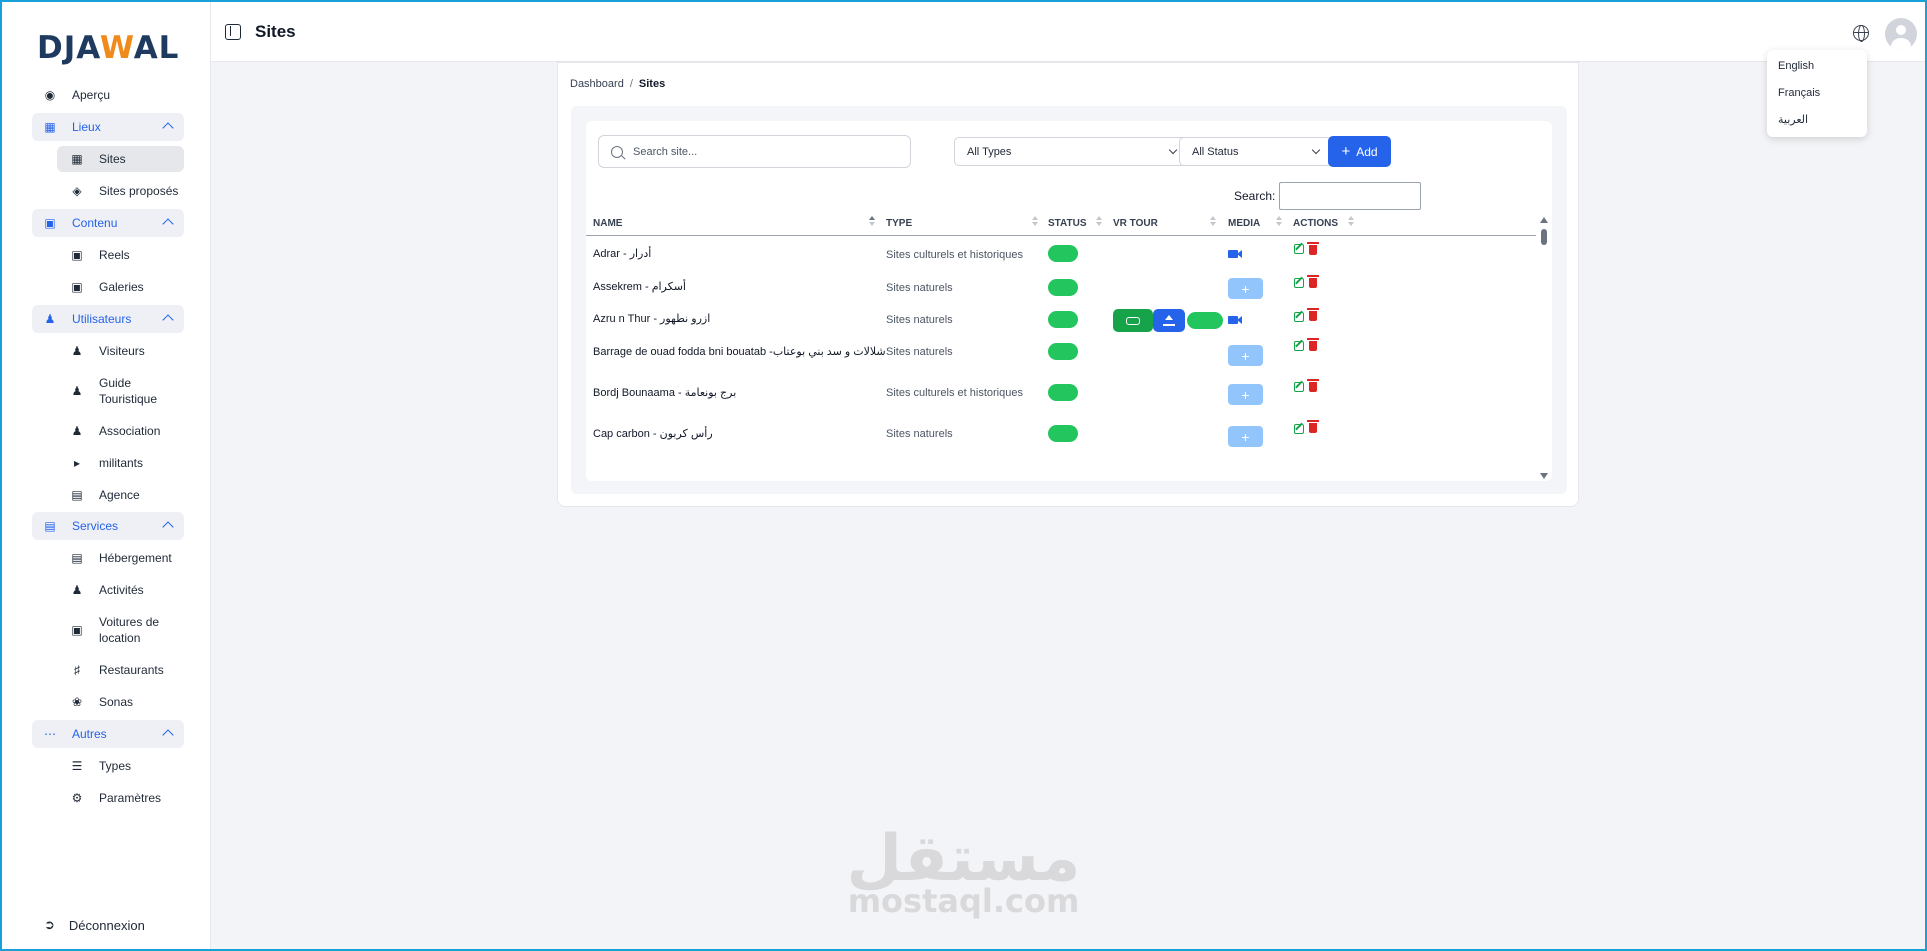  I want to click on table-row: Azru n Thur - ازرو نطهور Sites naturels, so click(1061, 322).